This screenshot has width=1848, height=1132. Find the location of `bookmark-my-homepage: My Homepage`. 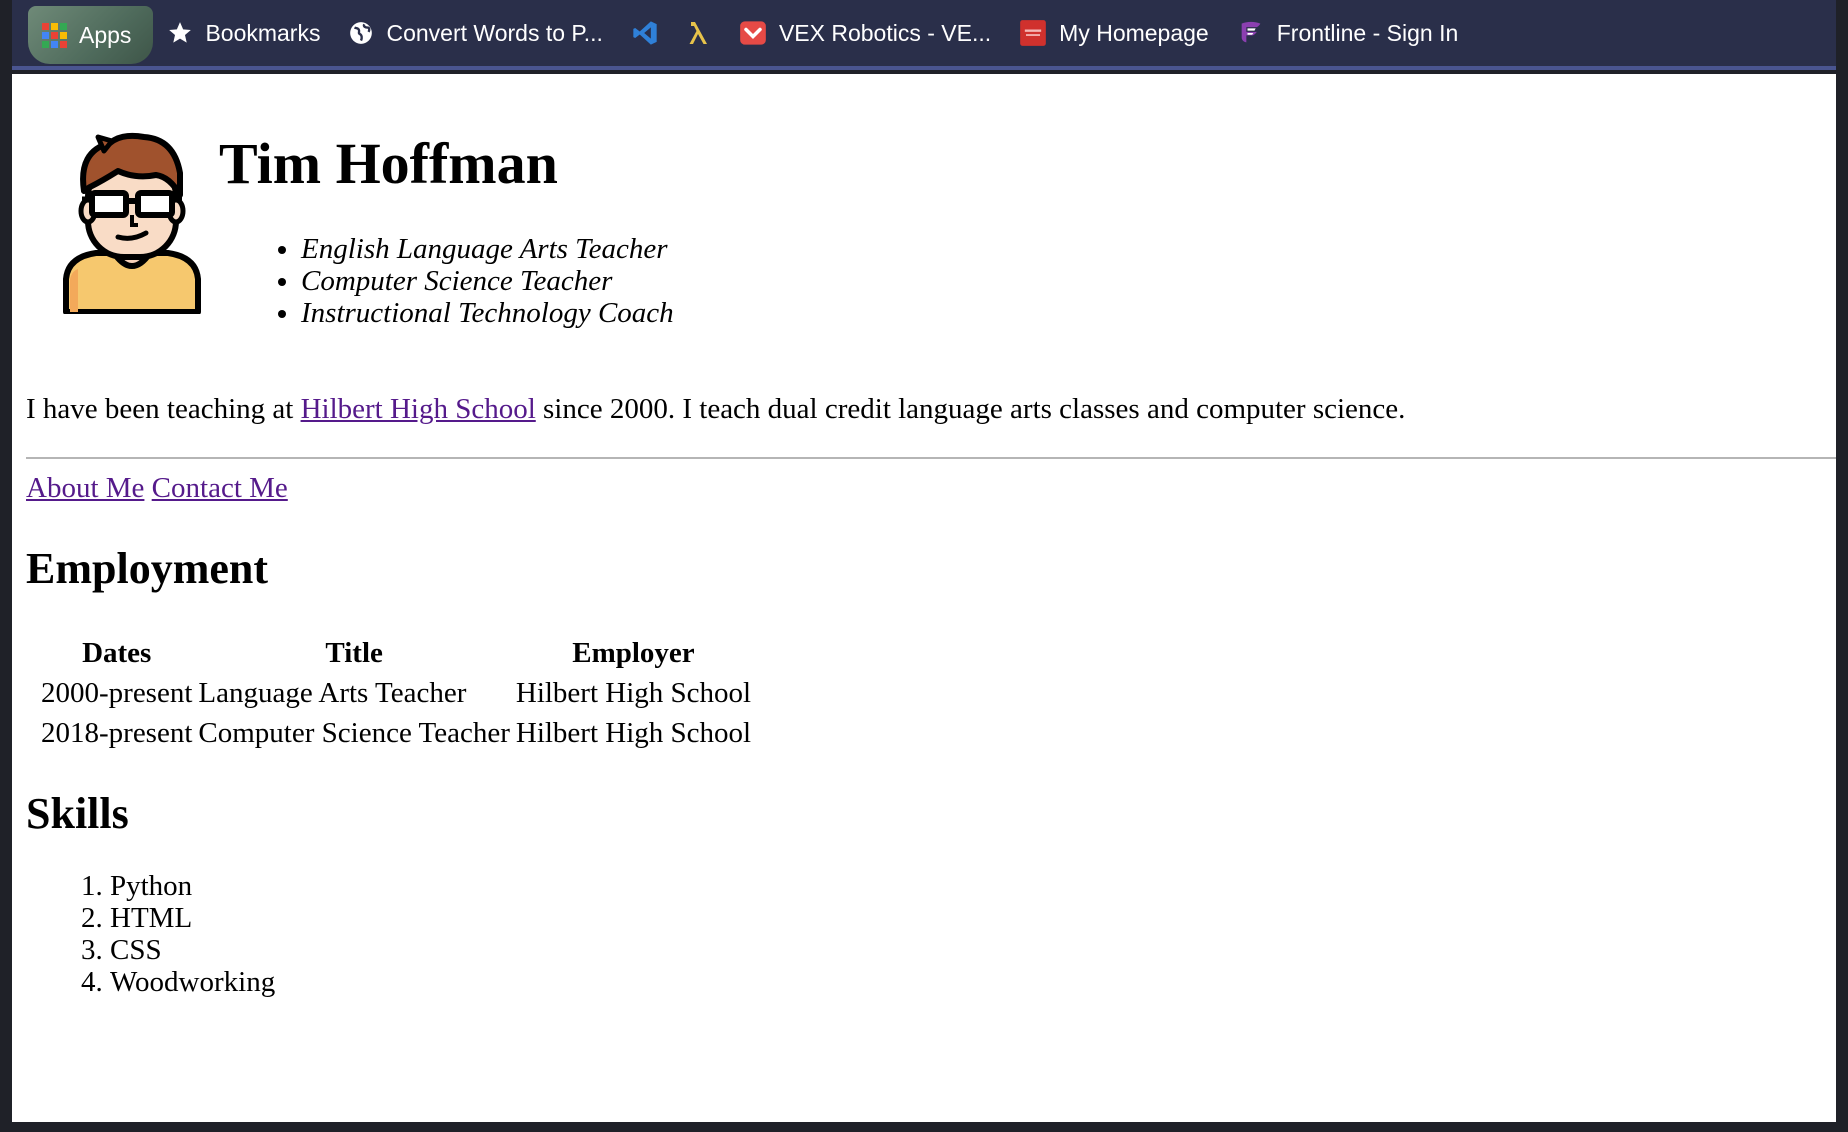

bookmark-my-homepage: My Homepage is located at coordinates (1114, 34).